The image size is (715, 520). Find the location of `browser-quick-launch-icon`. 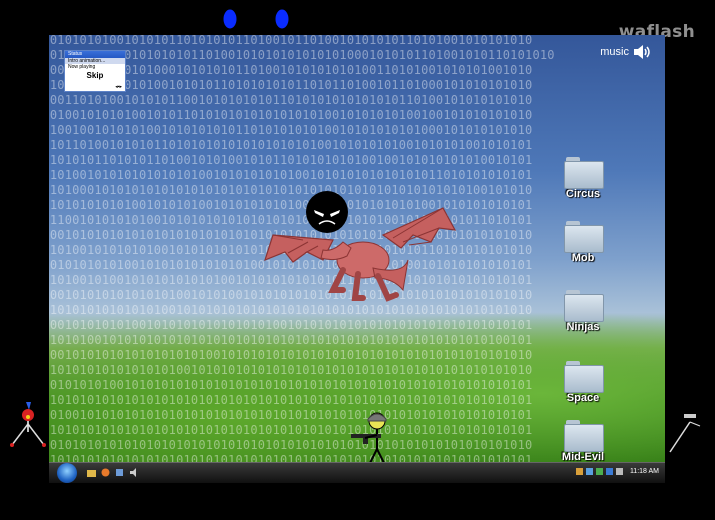

browser-quick-launch-icon is located at coordinates (105, 472).